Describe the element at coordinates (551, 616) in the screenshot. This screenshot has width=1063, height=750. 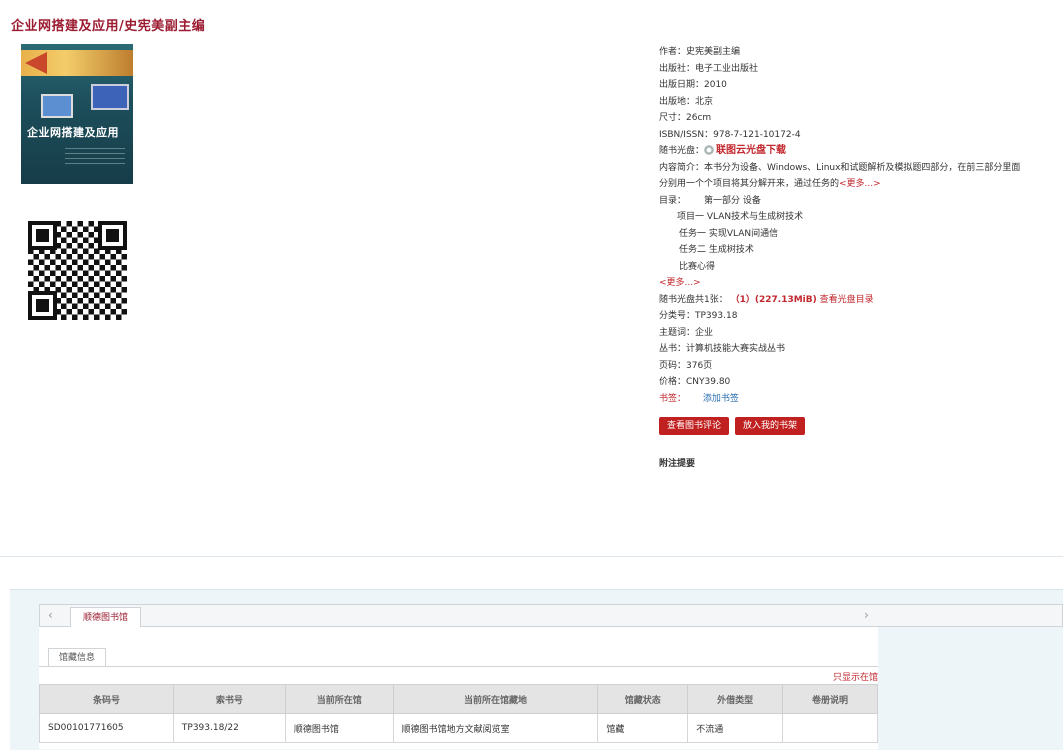
I see `library-tab-bar: ‹ 顺德图书馆 ›` at that location.